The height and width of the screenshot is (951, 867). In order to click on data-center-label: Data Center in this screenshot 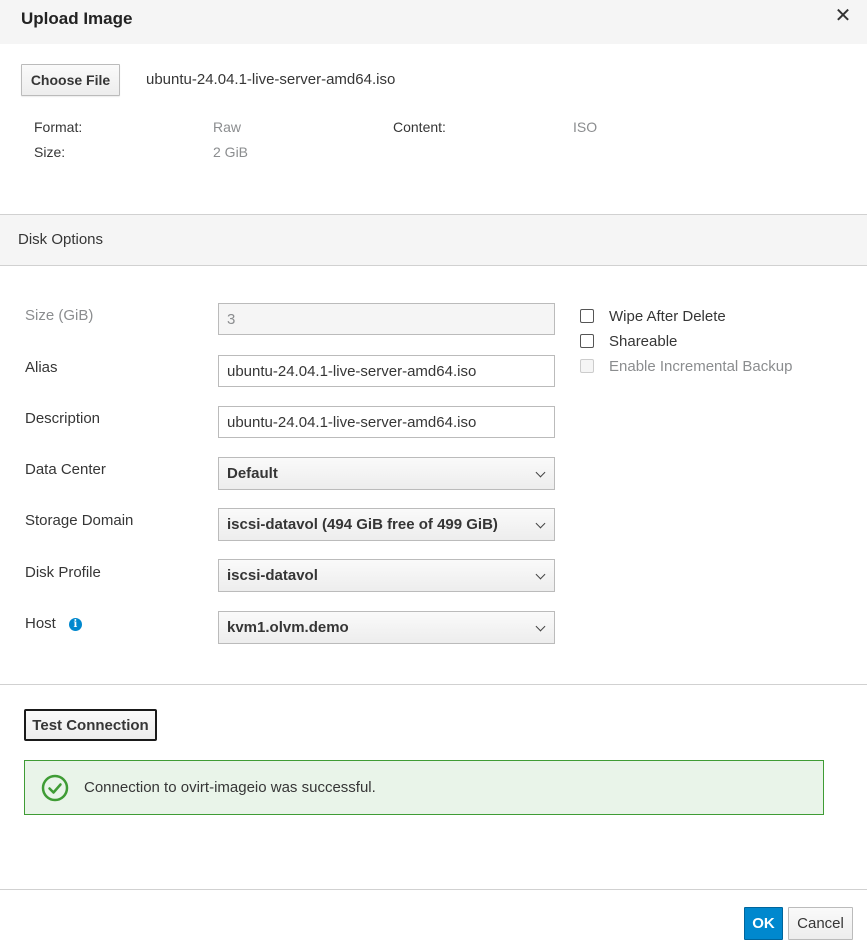, I will do `click(65, 469)`.